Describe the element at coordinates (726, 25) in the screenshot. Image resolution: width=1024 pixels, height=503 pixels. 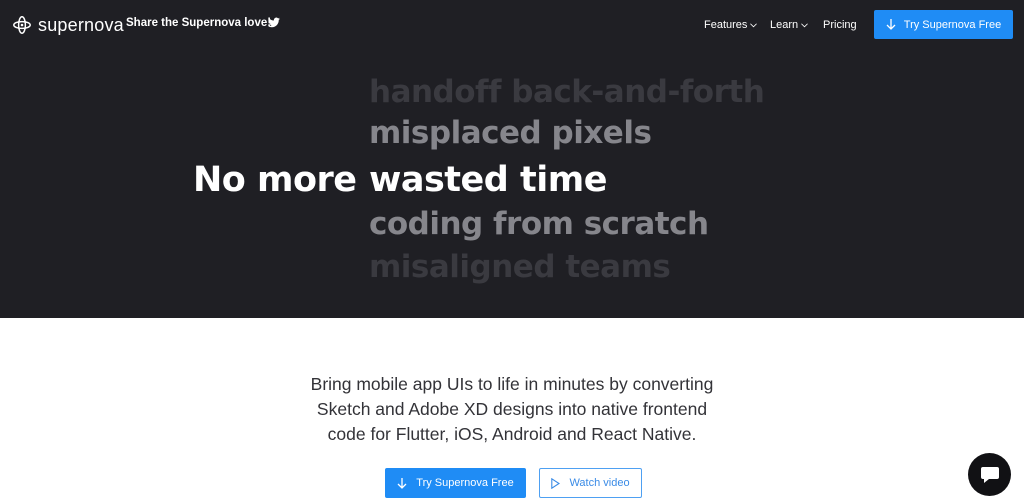
I see `nav-features-label: Features` at that location.